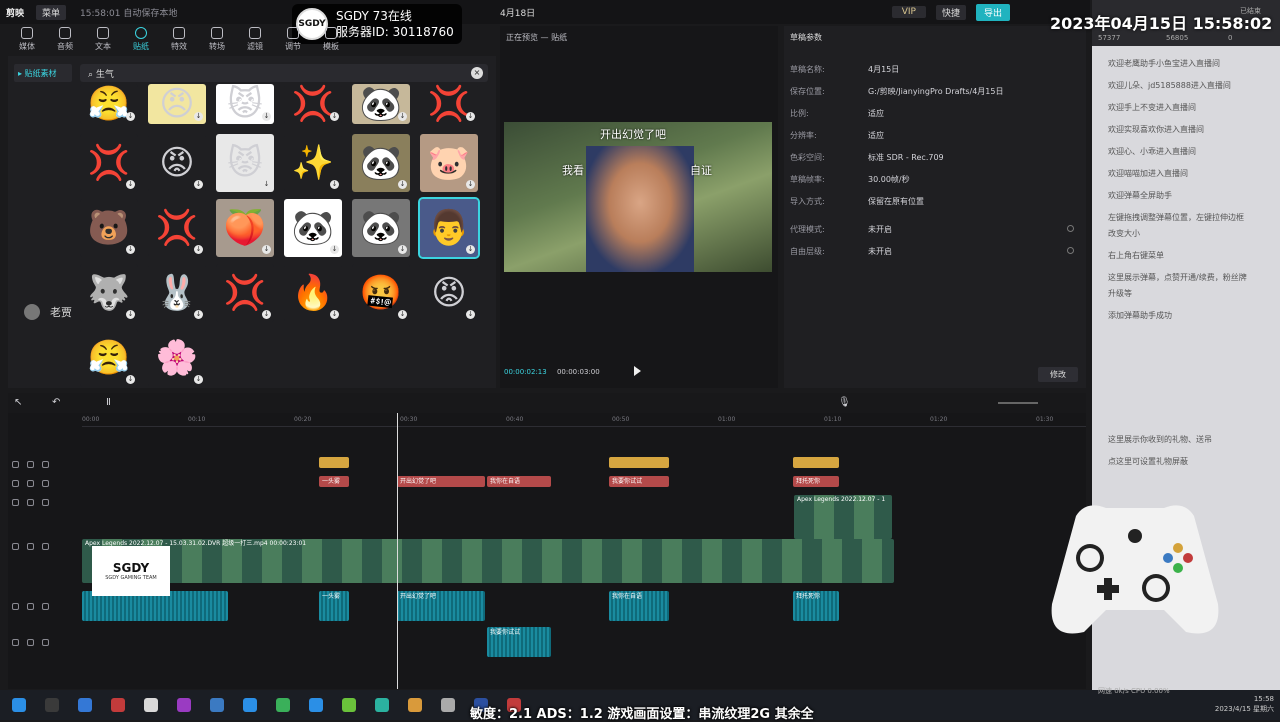  Describe the element at coordinates (843, 517) in the screenshot. I see `video-clip: Apex Legends 2022.12.07 - 1` at that location.